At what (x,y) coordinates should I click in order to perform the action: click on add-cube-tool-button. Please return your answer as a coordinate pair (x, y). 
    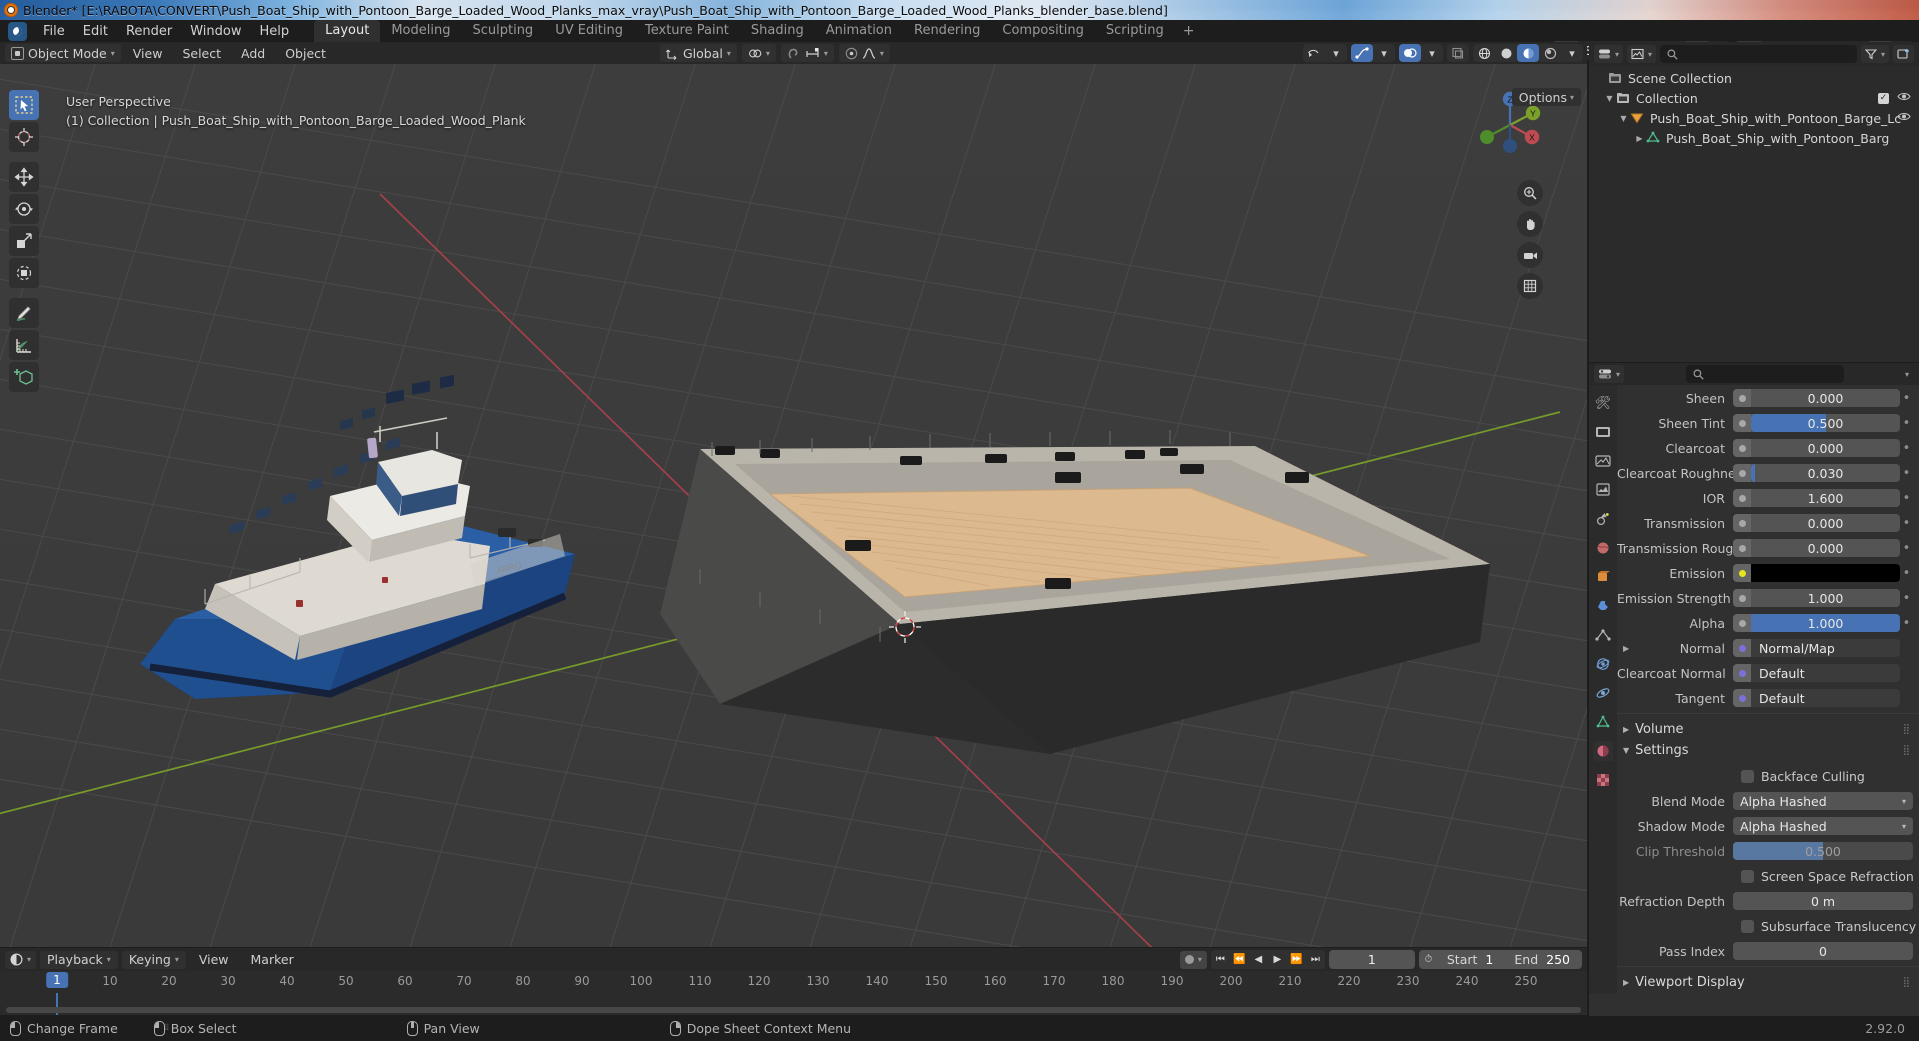
    Looking at the image, I should click on (24, 377).